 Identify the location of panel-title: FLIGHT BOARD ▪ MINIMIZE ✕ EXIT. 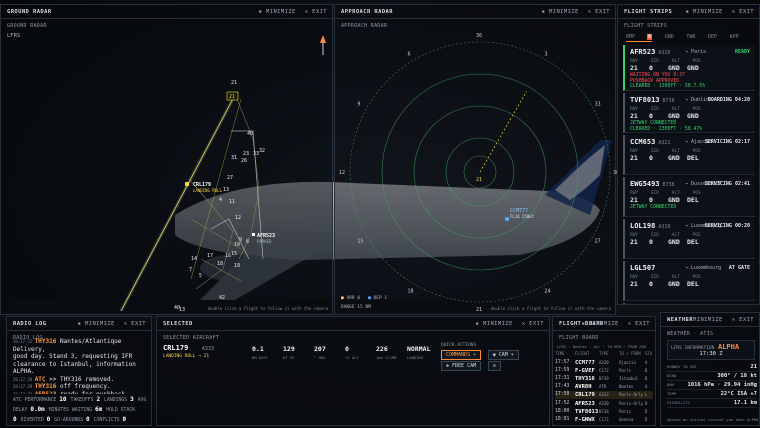
(604, 324).